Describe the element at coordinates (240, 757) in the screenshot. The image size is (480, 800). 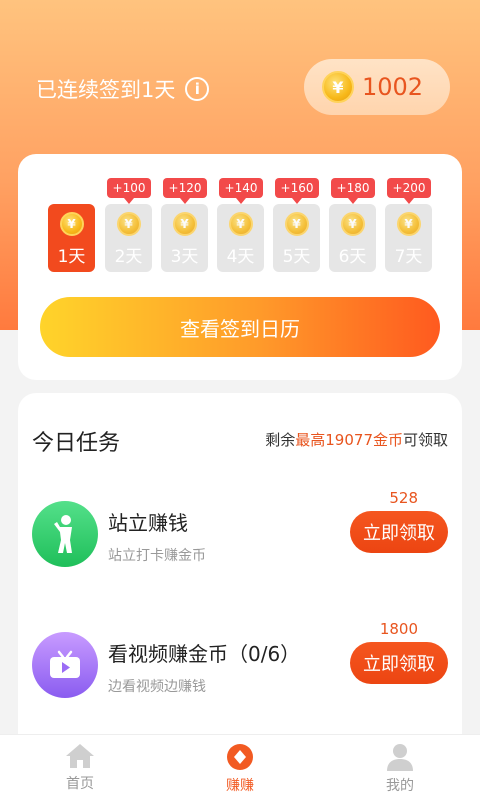
I see `earn-icon` at that location.